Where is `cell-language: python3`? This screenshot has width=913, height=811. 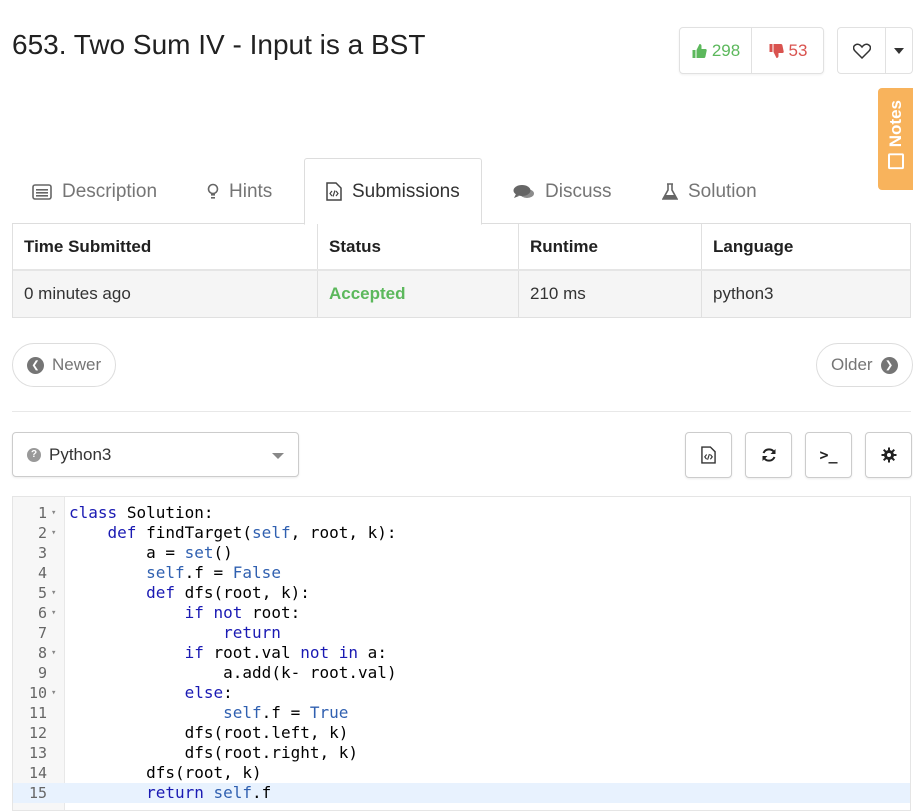
cell-language: python3 is located at coordinates (743, 293).